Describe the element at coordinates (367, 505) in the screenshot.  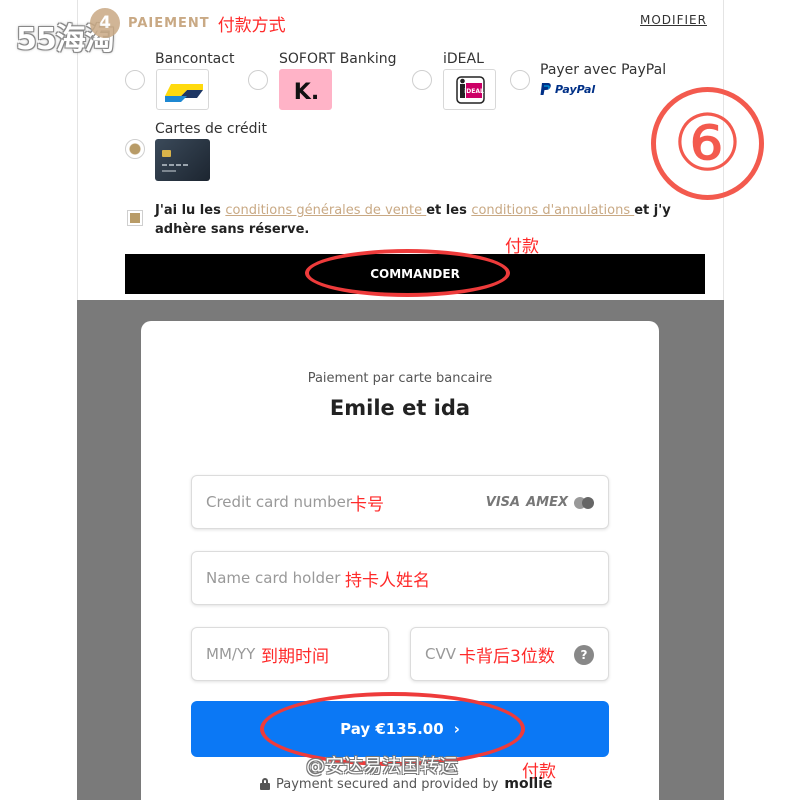
I see `annotation-card-number: 卡号` at that location.